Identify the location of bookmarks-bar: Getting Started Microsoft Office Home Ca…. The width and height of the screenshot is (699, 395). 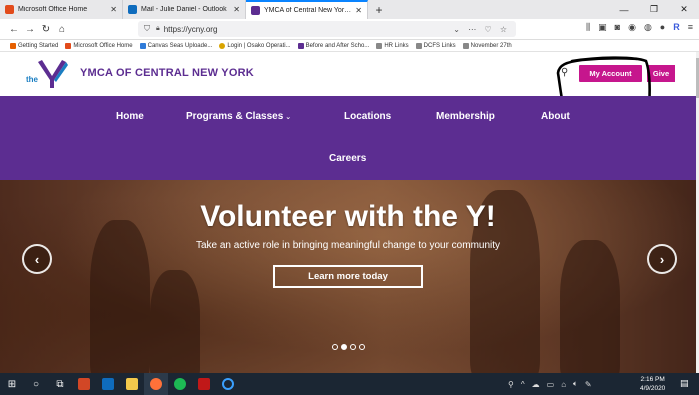
(349, 46).